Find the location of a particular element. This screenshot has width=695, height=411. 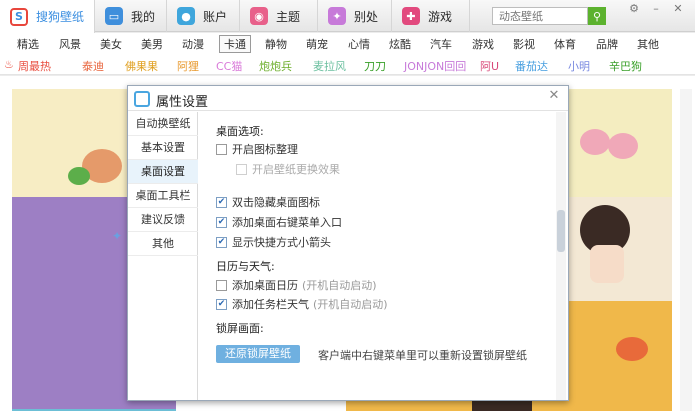

option-context-menu: ✔ 添加桌面右键菜单入口 is located at coordinates (279, 222).